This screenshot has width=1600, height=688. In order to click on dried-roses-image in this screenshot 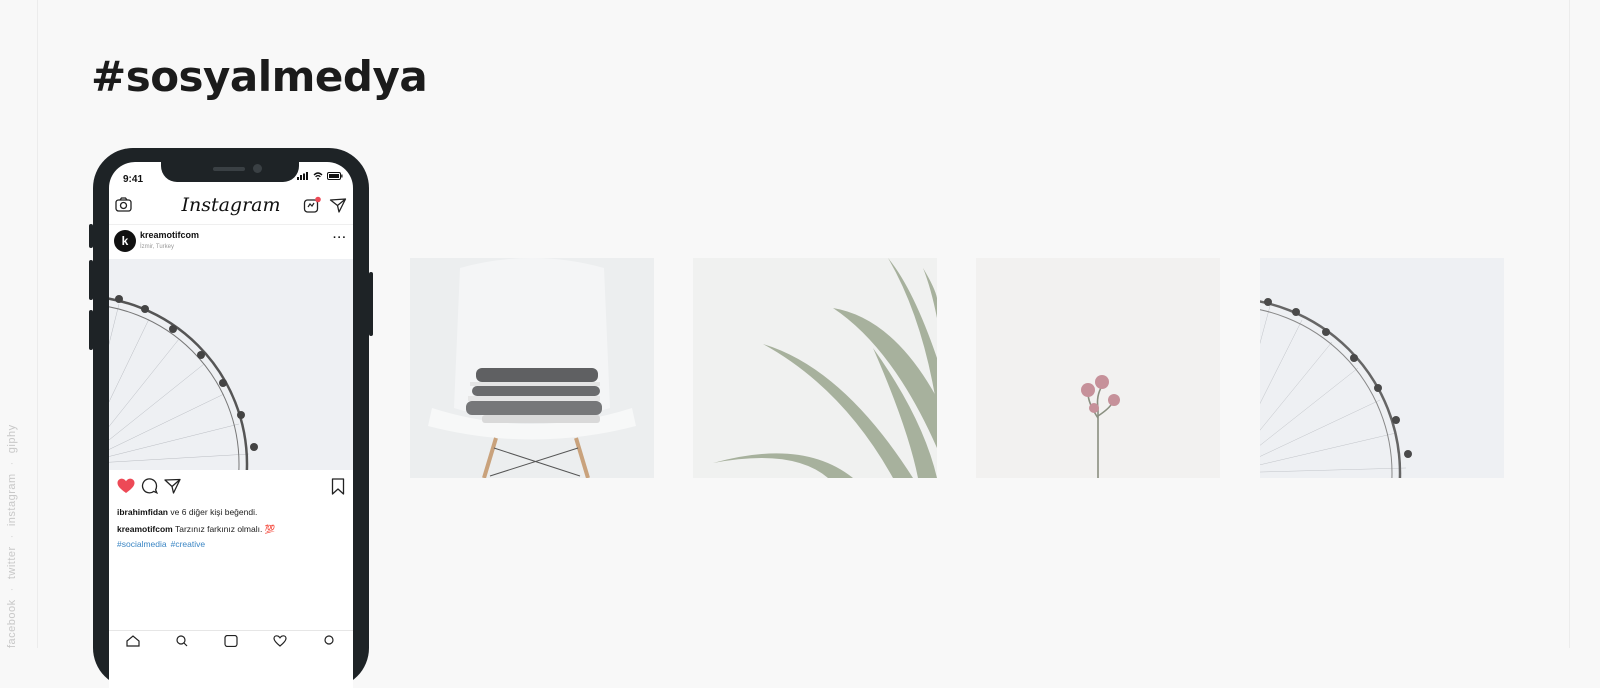, I will do `click(1098, 368)`.